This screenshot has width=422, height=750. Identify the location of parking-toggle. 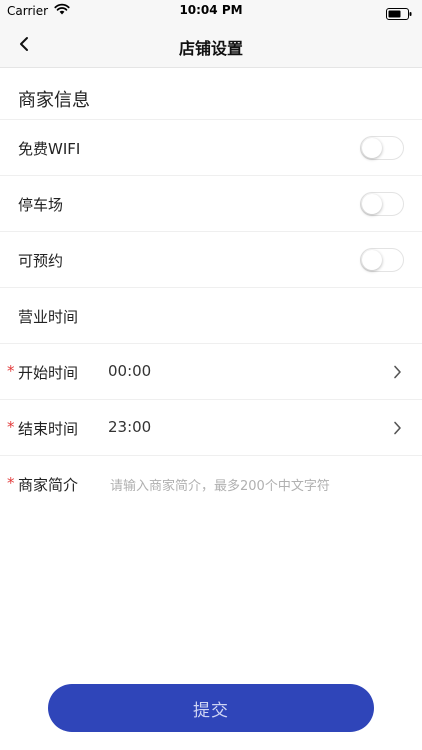
(382, 204).